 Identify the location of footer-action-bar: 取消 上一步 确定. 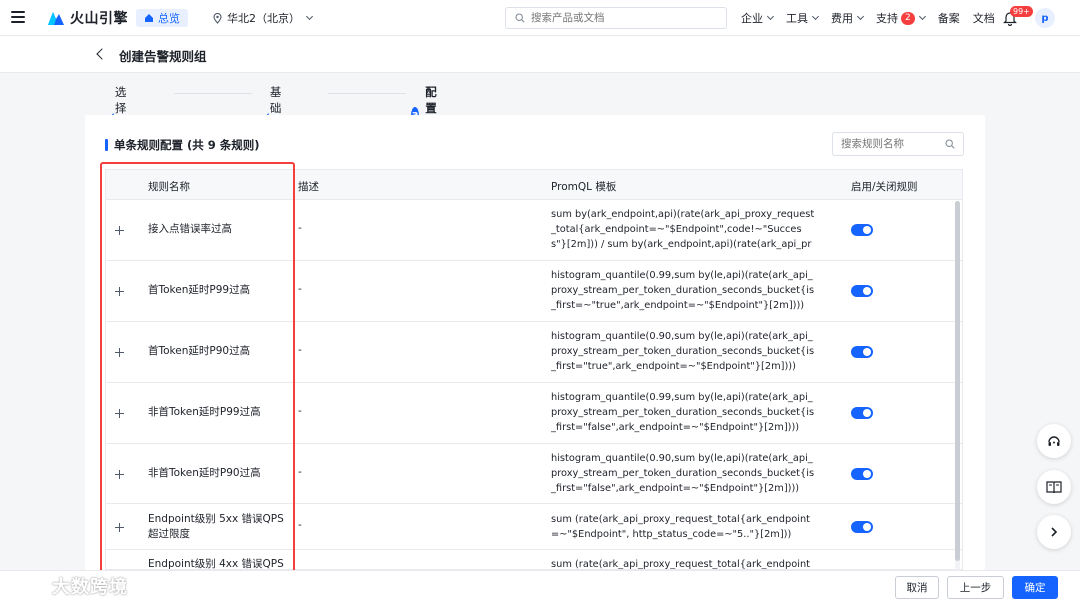
(540, 589).